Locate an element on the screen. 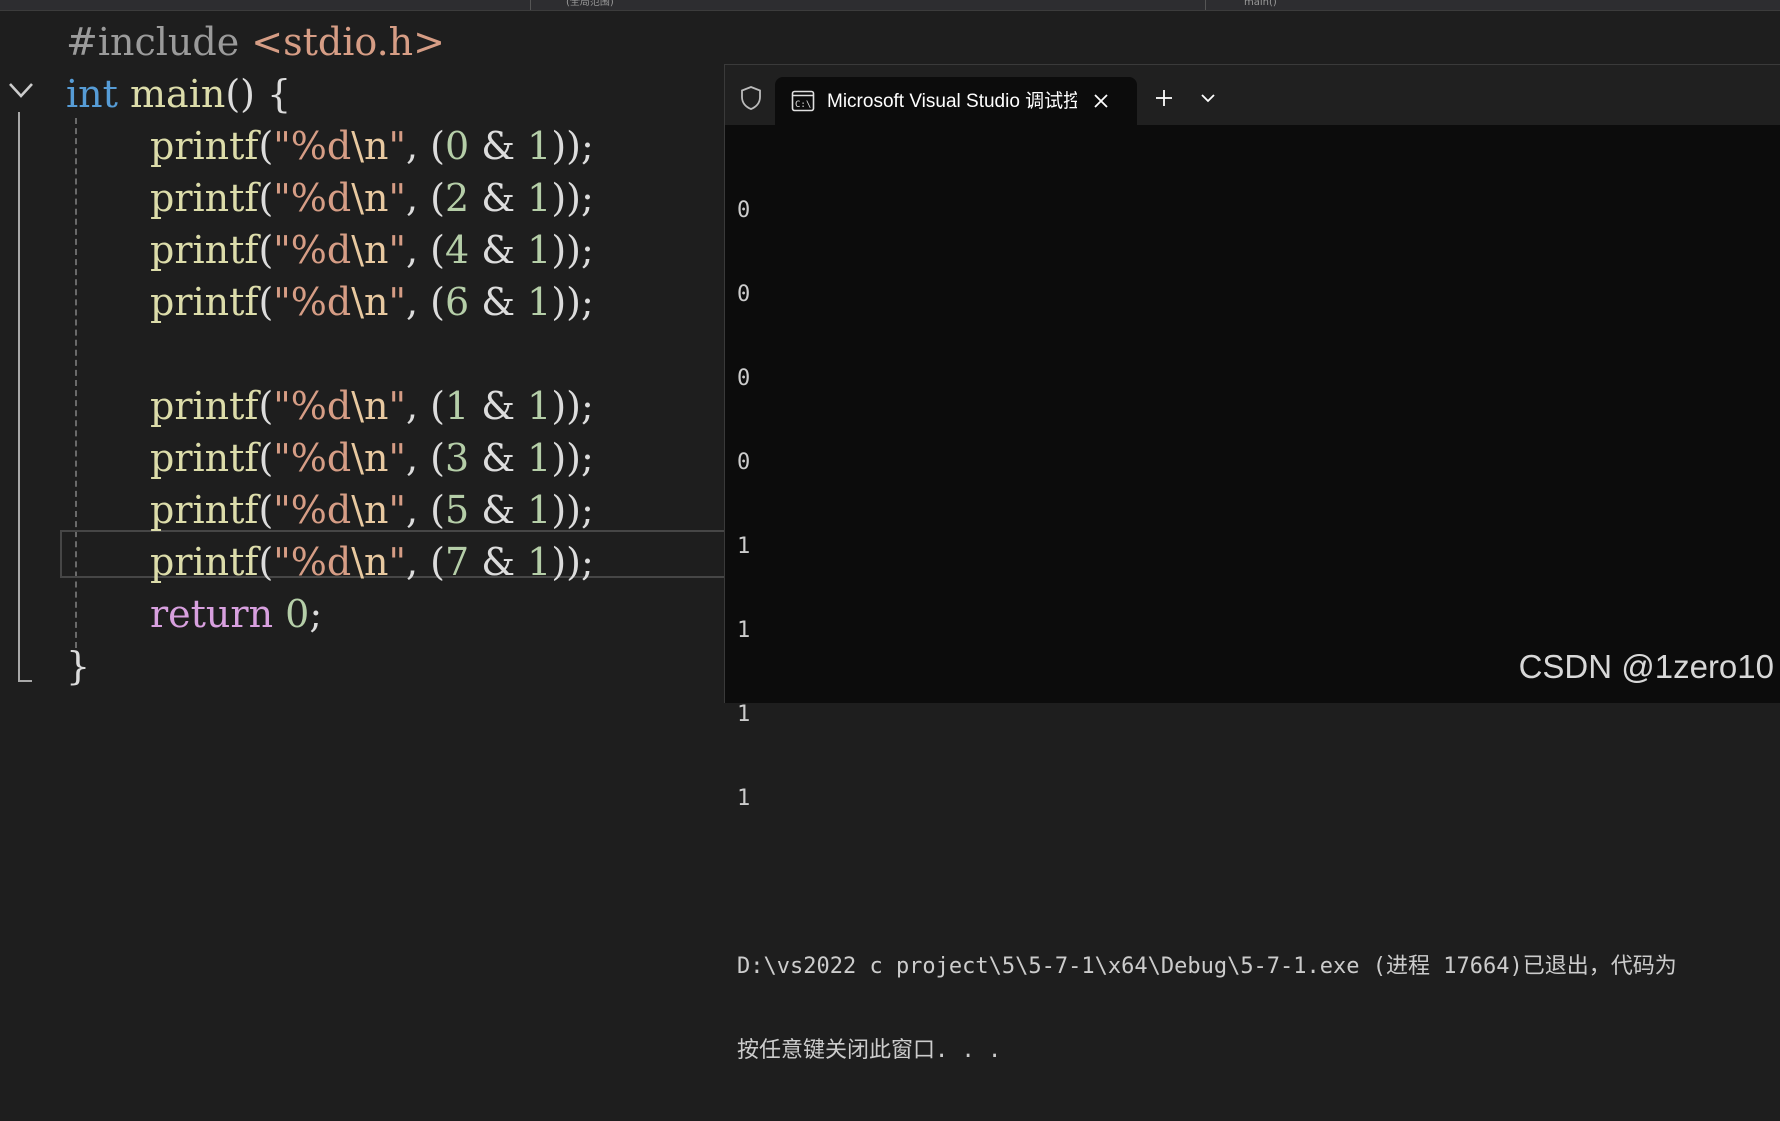 The height and width of the screenshot is (1121, 1780). keyword-int: int is located at coordinates (92, 94).